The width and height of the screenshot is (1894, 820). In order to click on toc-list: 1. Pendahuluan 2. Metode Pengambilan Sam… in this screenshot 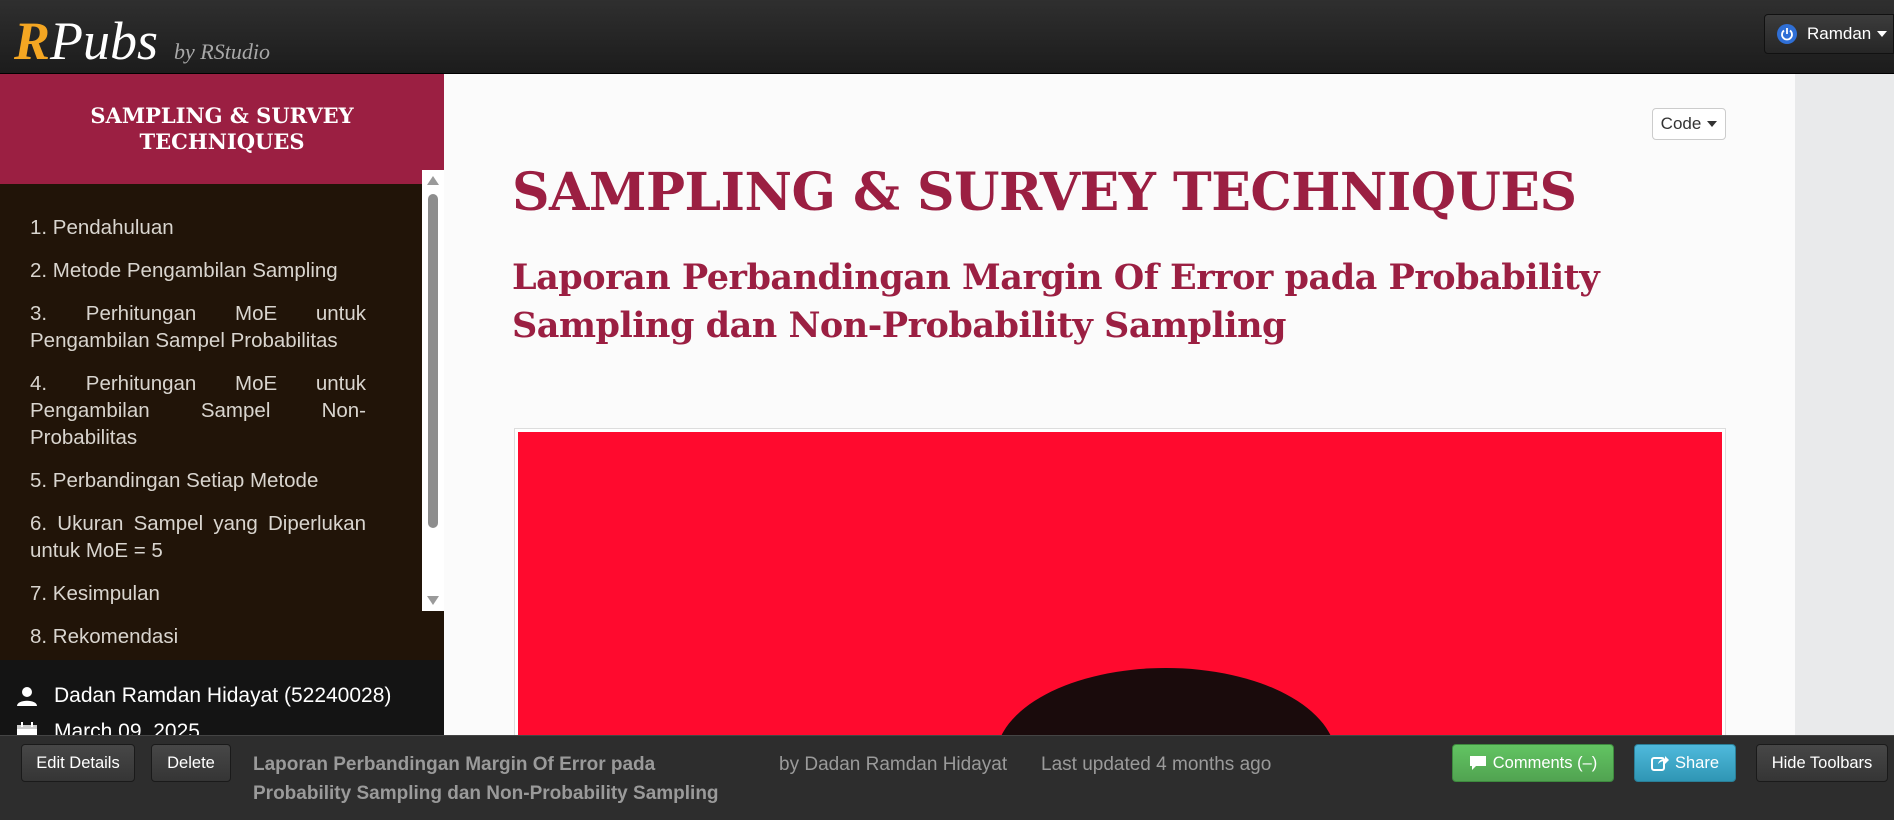, I will do `click(211, 414)`.